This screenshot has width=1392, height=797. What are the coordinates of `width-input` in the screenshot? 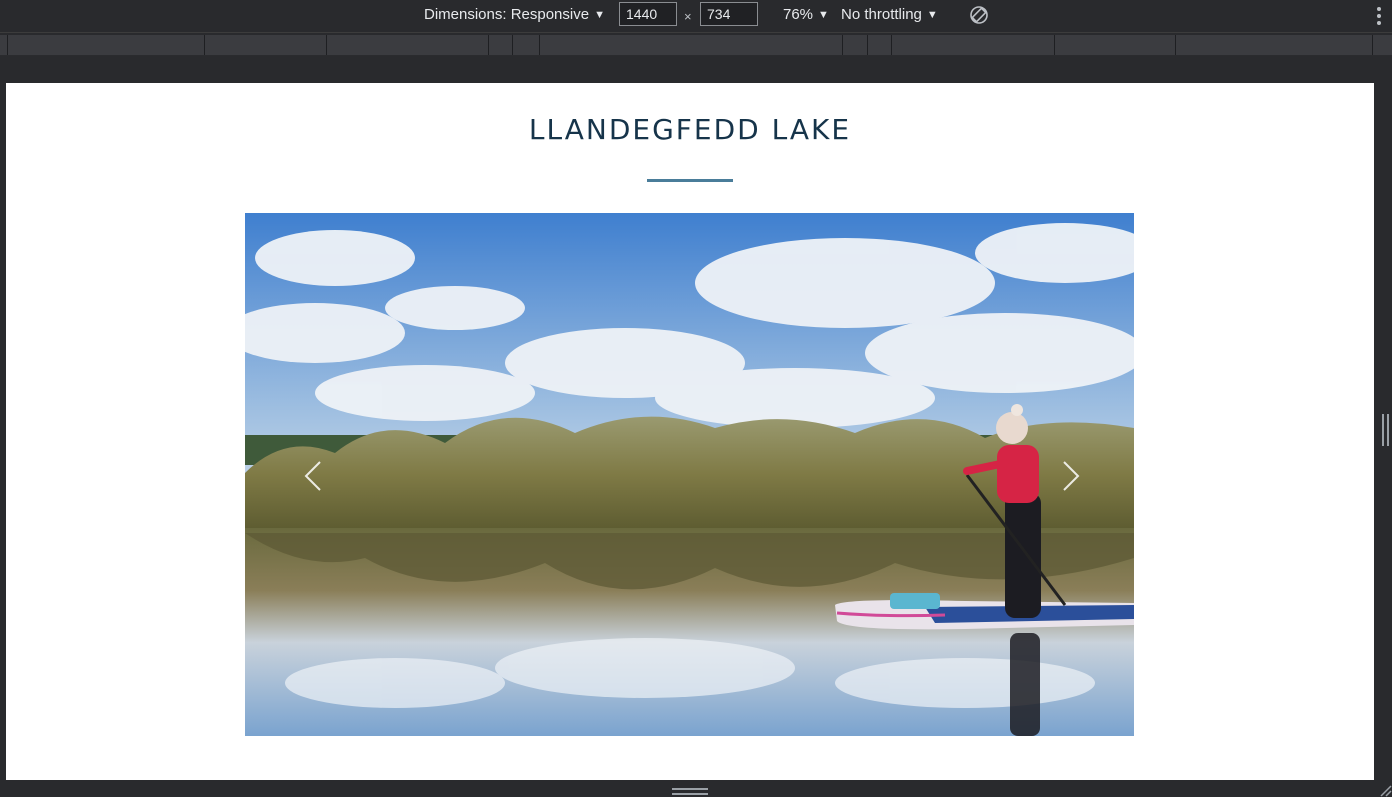 It's located at (648, 14).